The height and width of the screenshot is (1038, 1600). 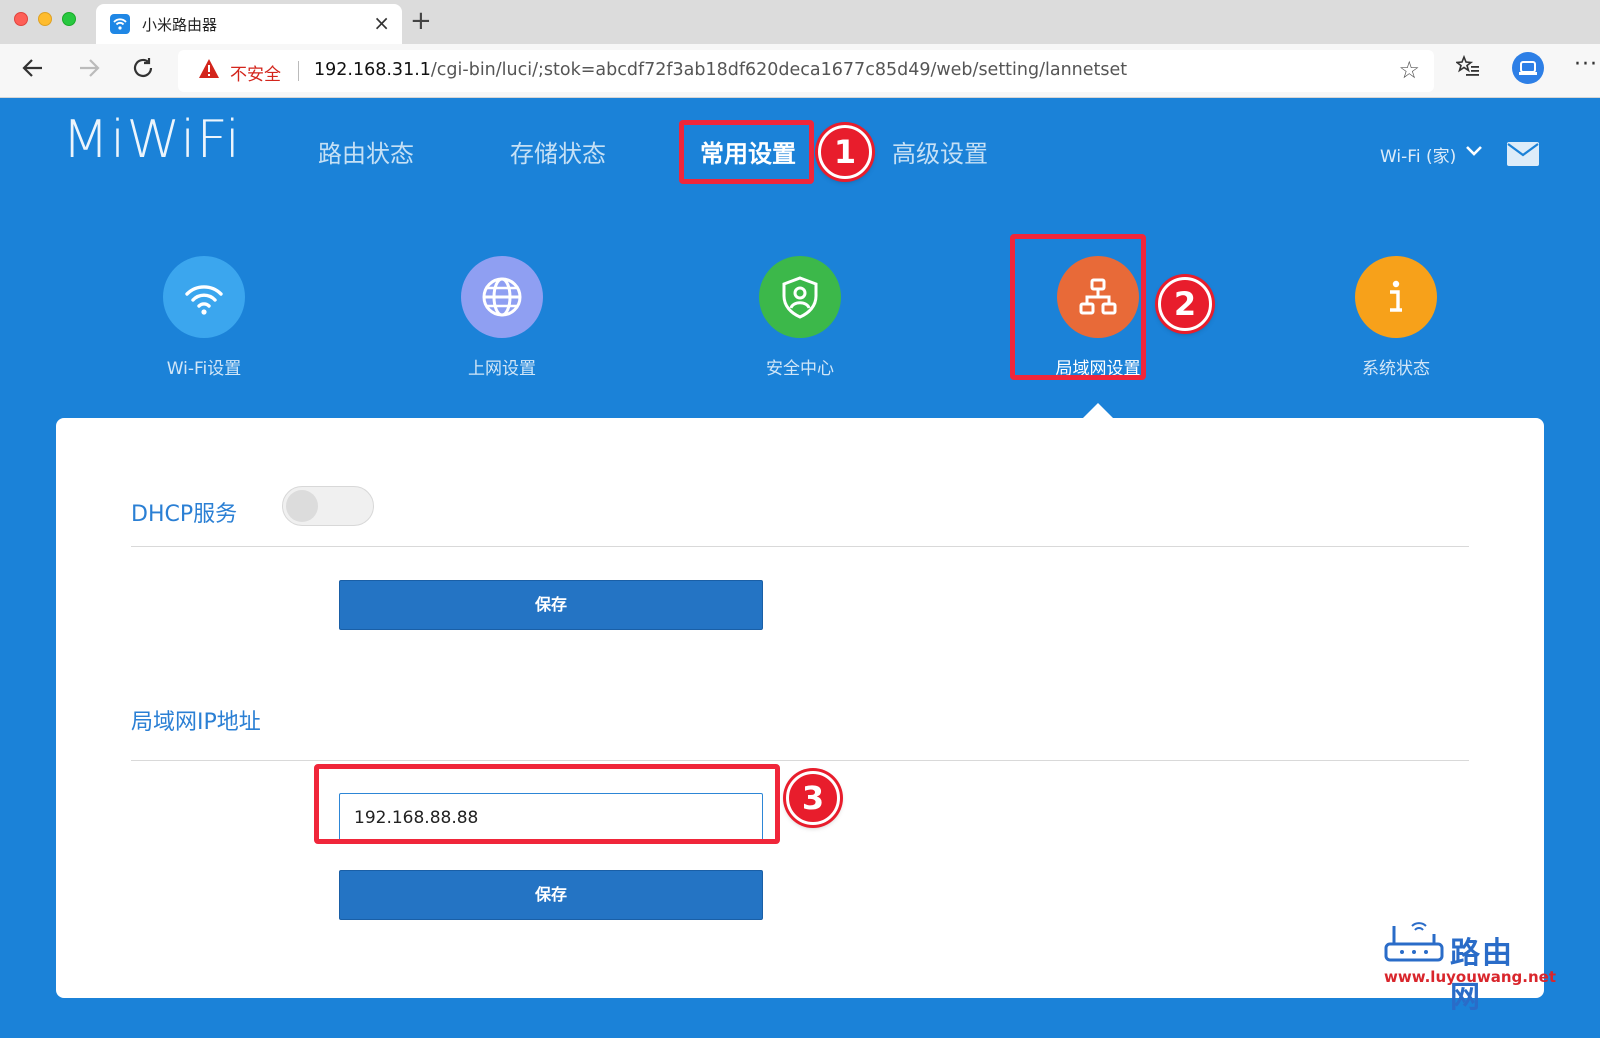 What do you see at coordinates (89, 71) in the screenshot?
I see `forward-arrow-icon` at bounding box center [89, 71].